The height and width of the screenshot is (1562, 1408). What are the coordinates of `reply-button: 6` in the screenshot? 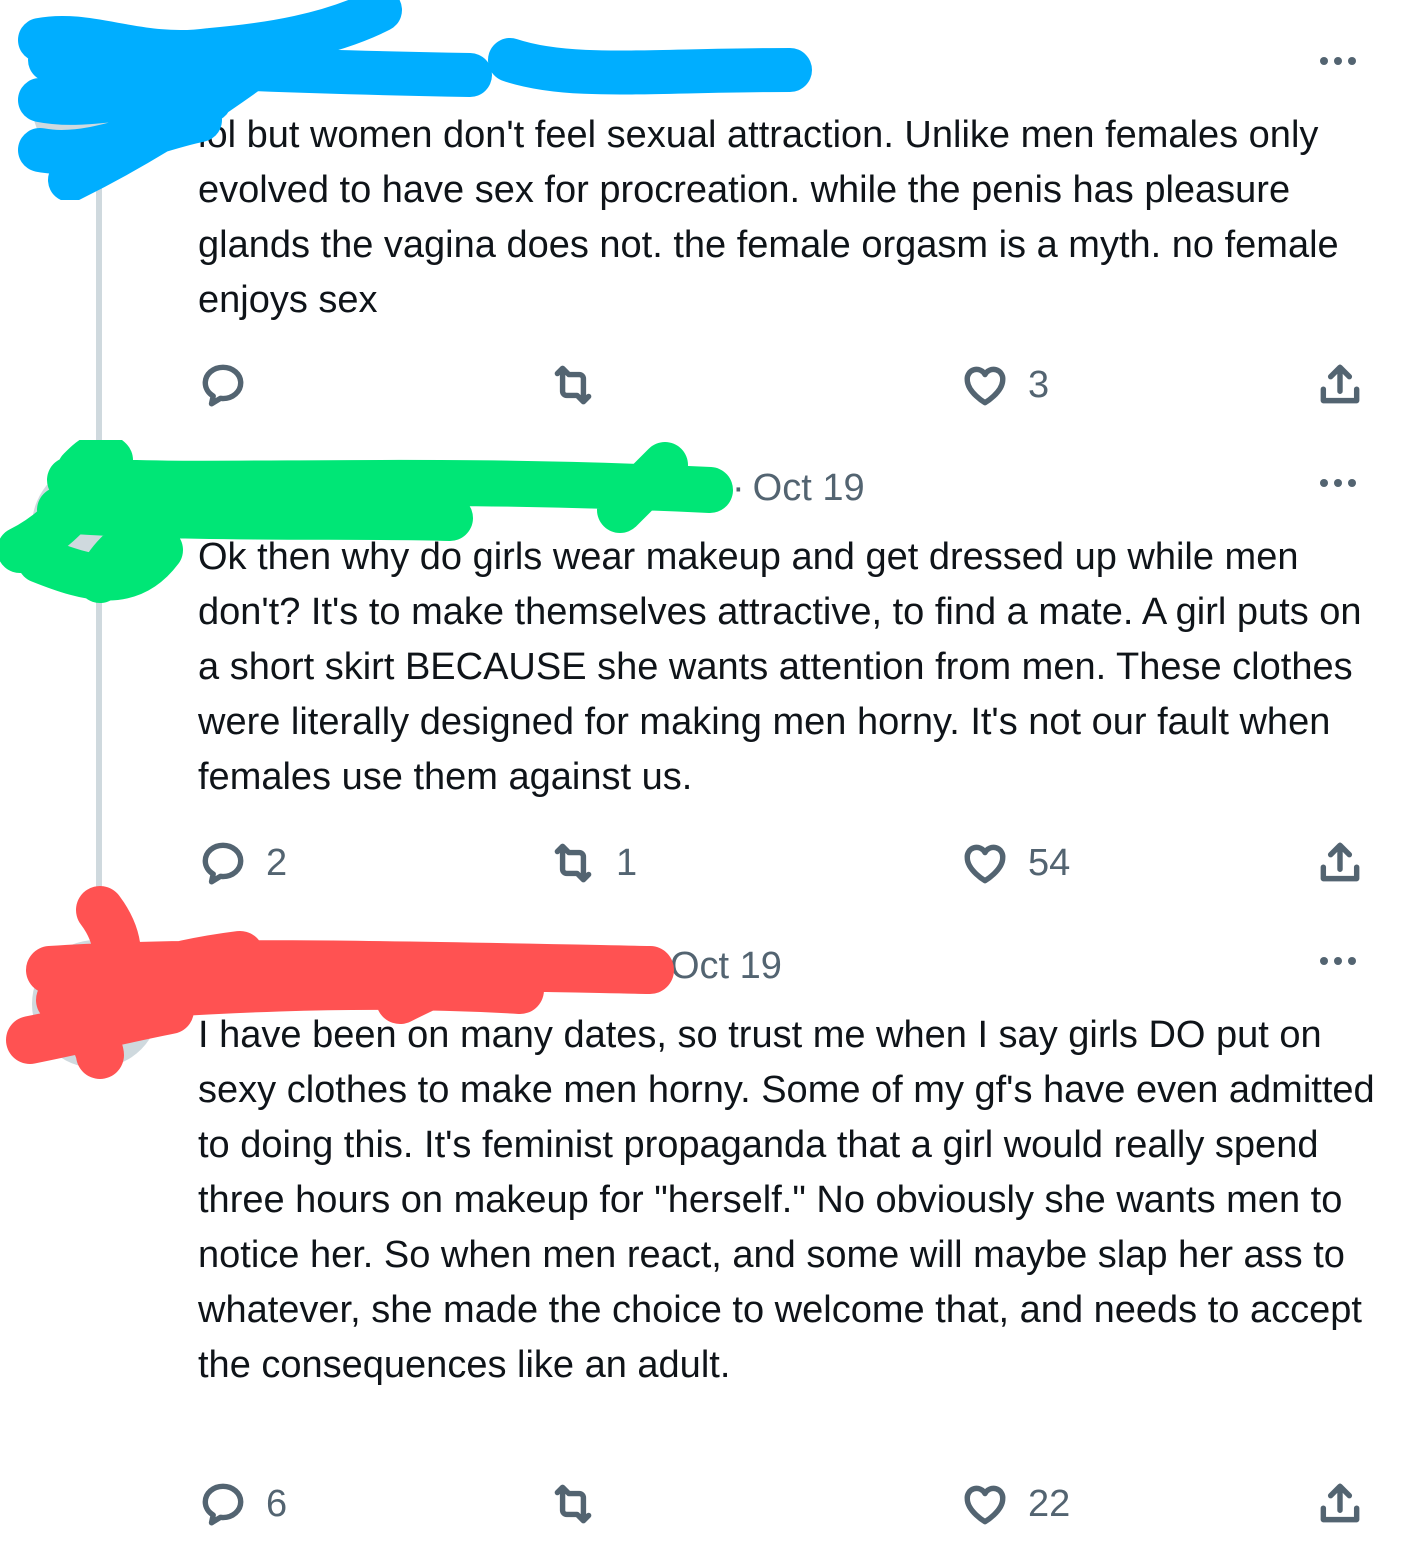 It's located at (242, 1504).